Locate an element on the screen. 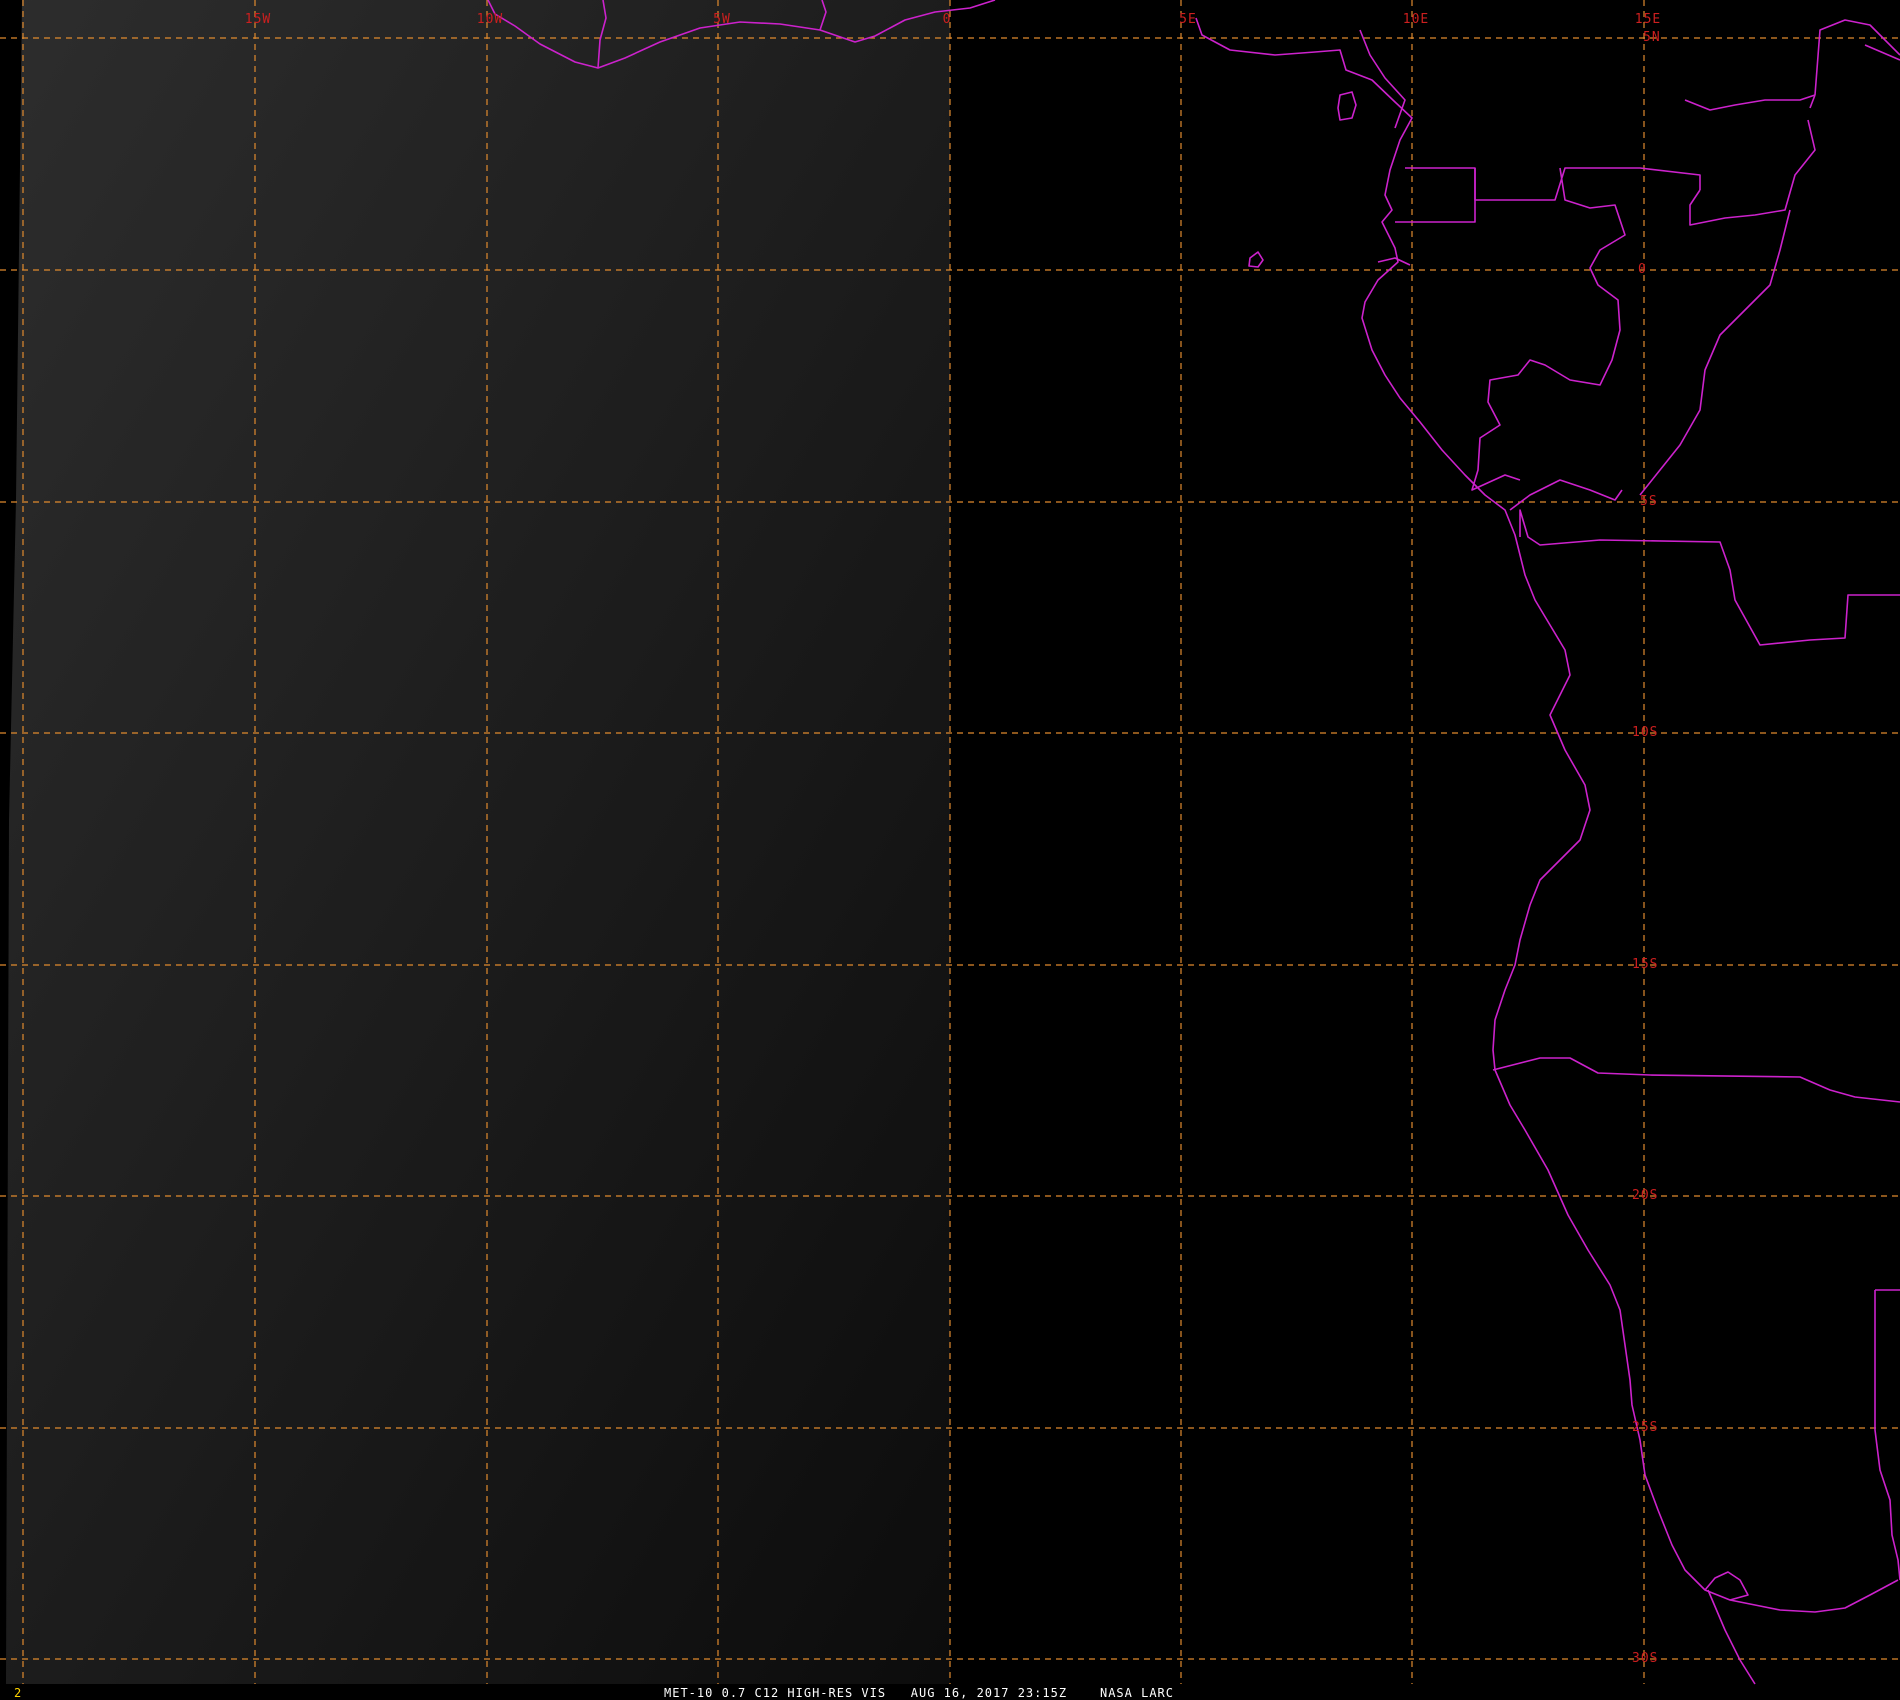 This screenshot has height=1700, width=1900. timestamp: AUG 16, 2017 23:15Z is located at coordinates (989, 1693).